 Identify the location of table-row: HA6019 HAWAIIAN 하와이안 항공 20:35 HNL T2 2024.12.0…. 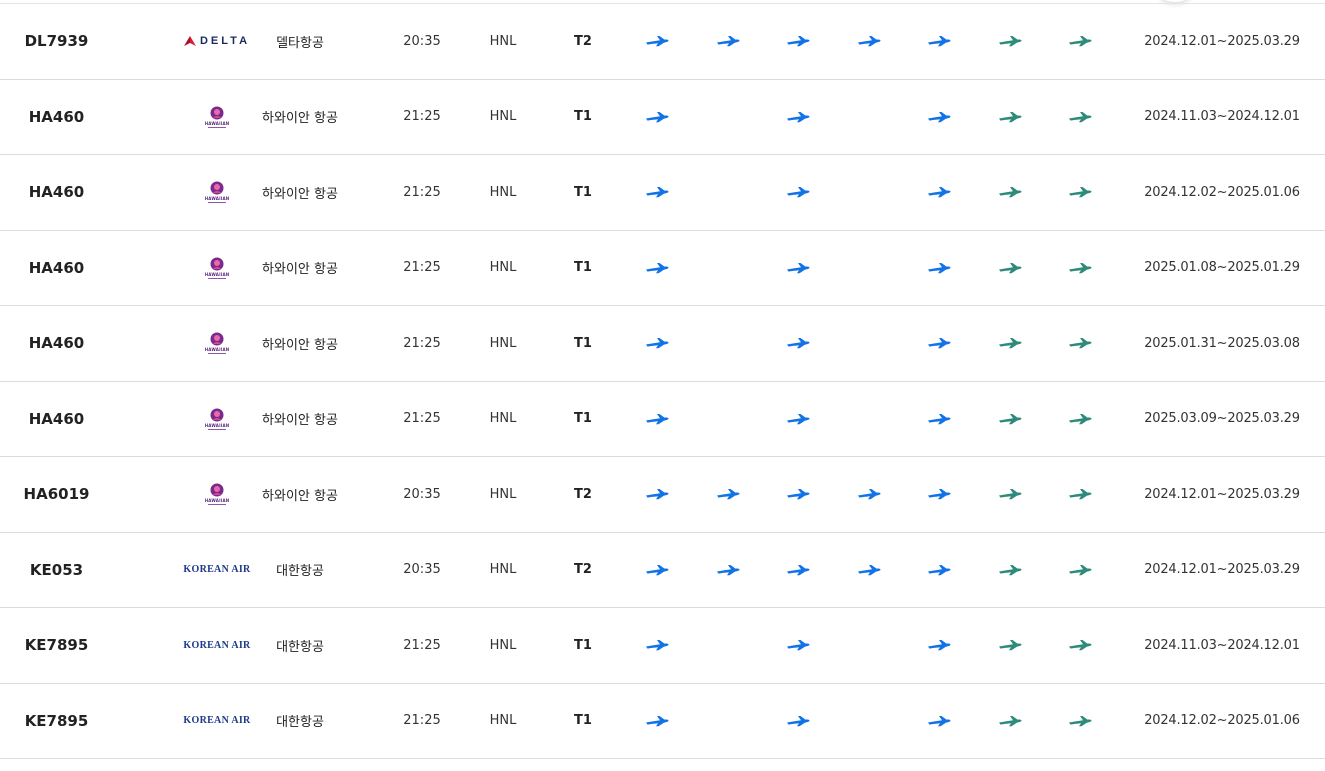
(662, 495).